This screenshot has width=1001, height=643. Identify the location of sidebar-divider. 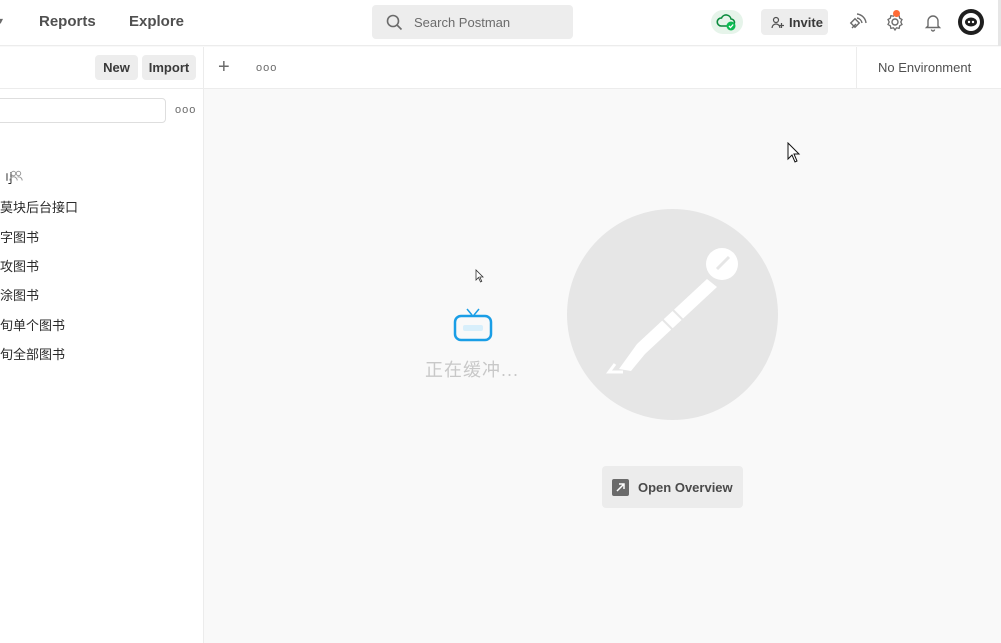
(102, 88).